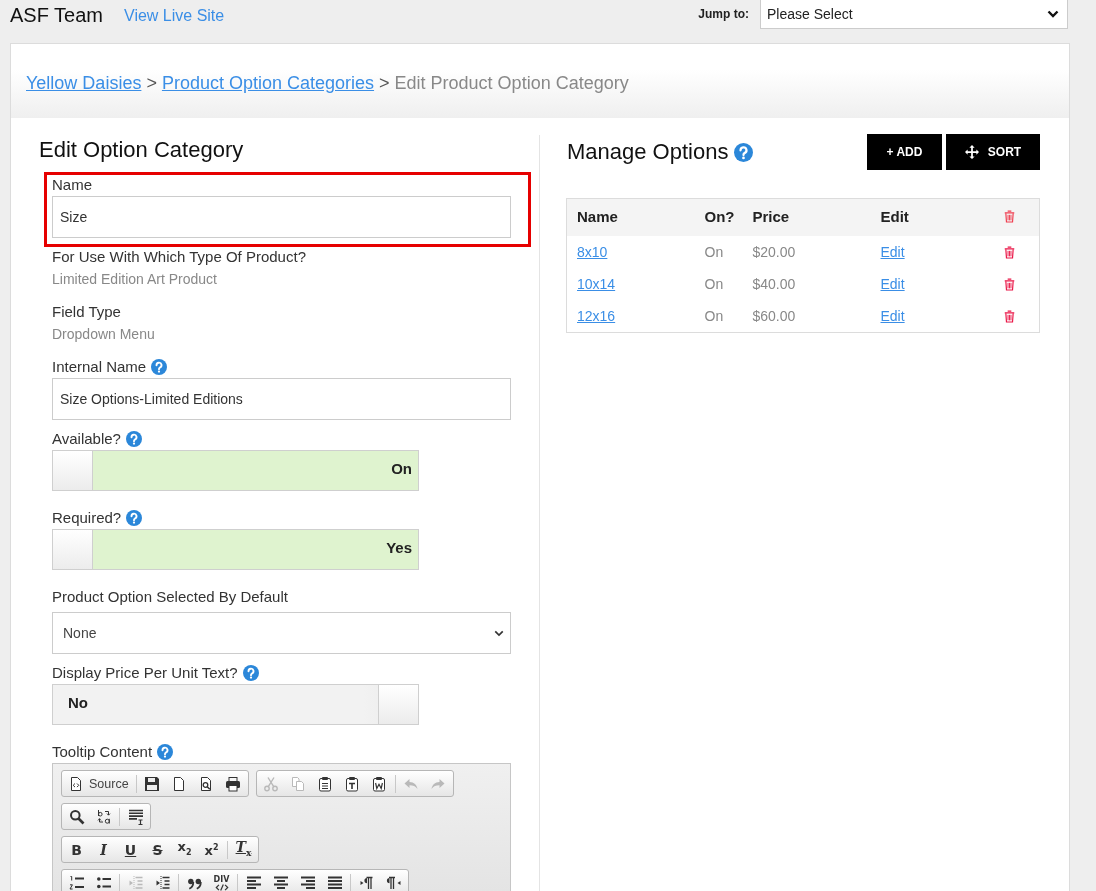  I want to click on field-label: Name, so click(72, 185).